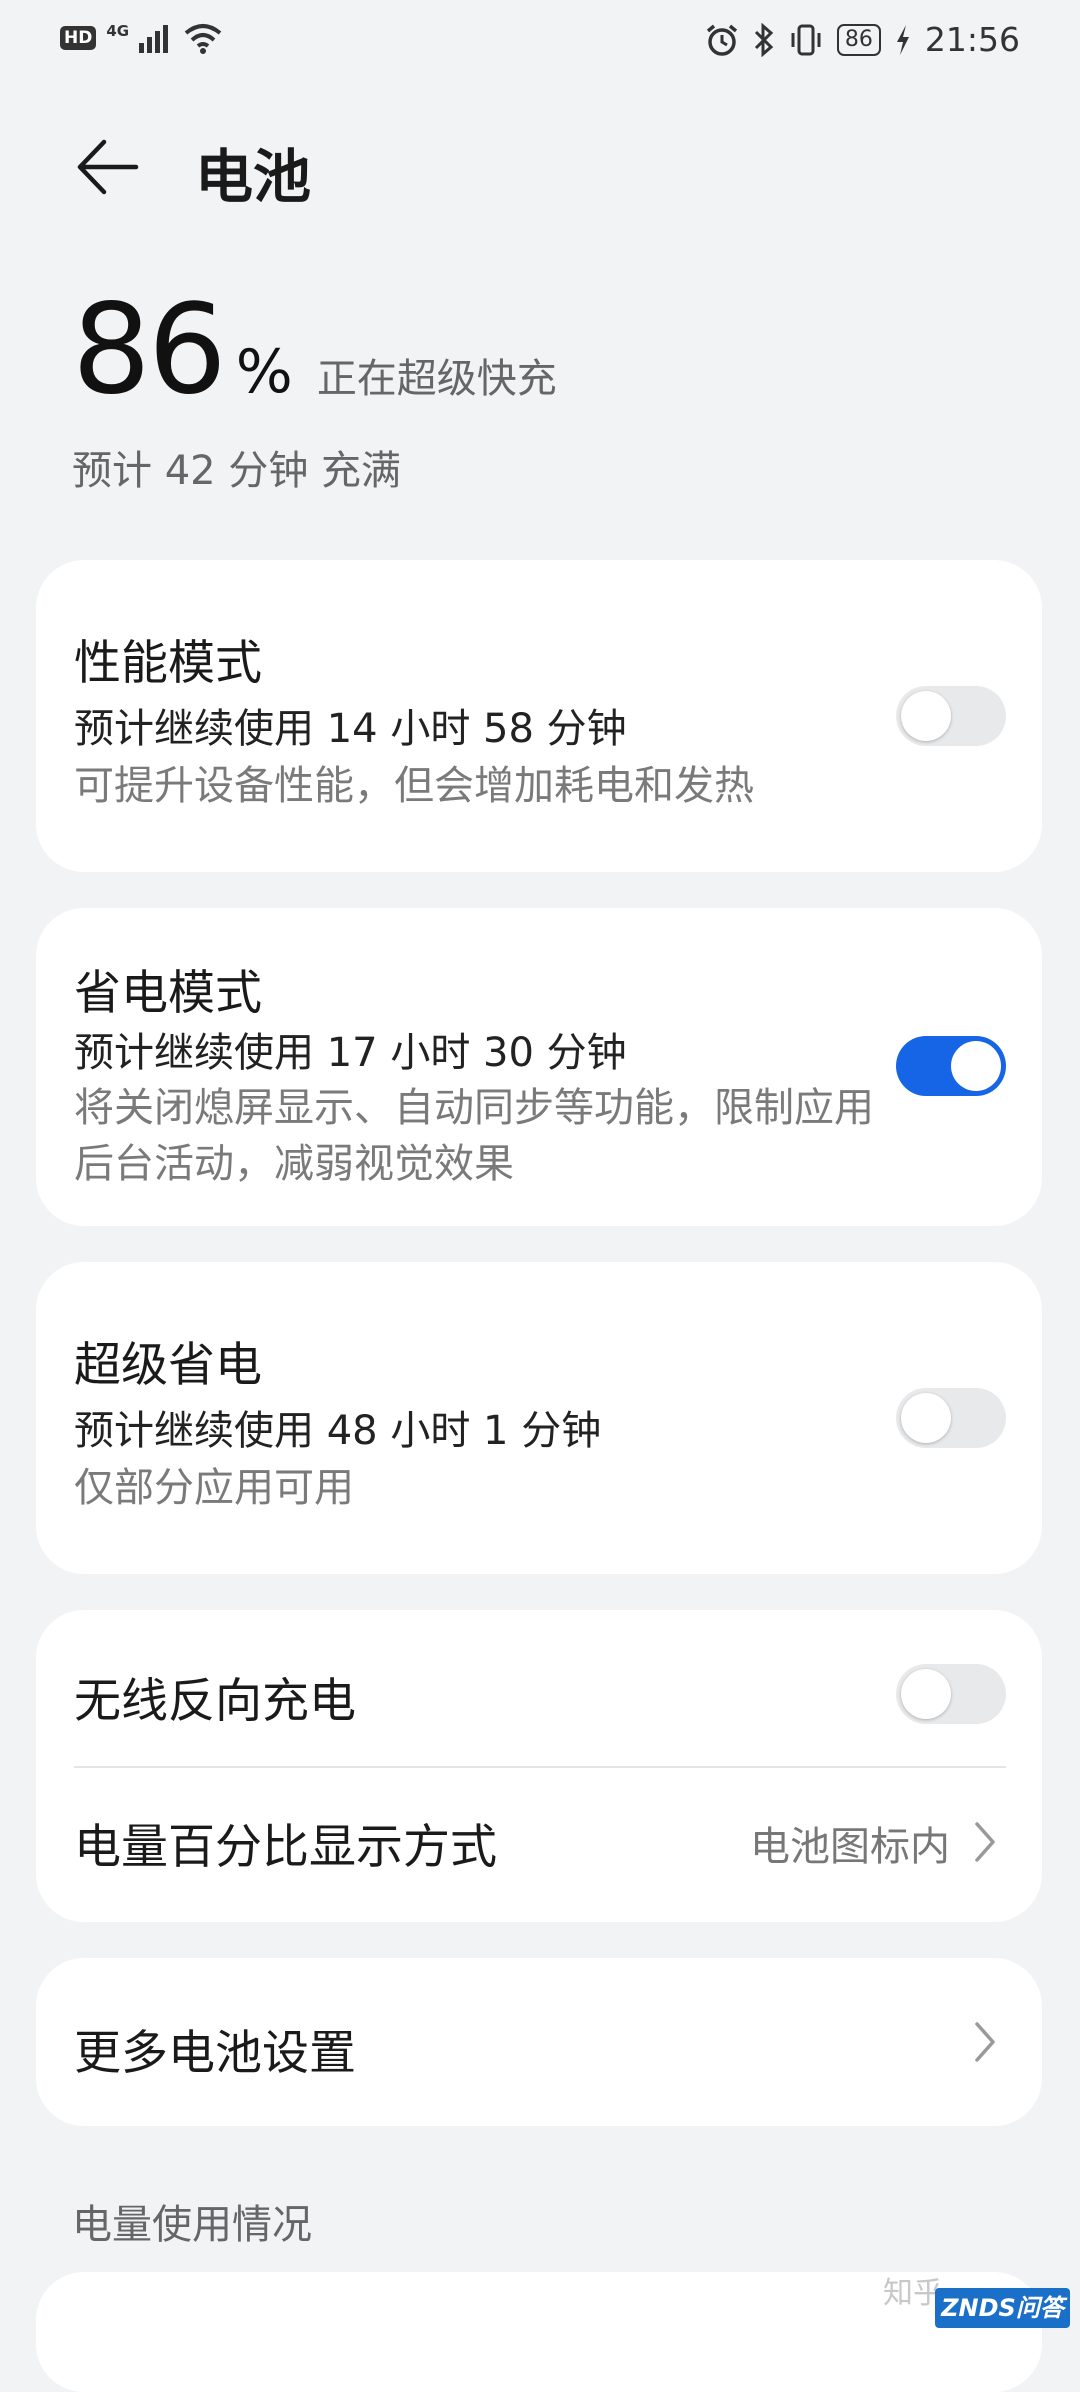  What do you see at coordinates (214, 1488) in the screenshot?
I see `mode-description: 仅部分应用可用` at bounding box center [214, 1488].